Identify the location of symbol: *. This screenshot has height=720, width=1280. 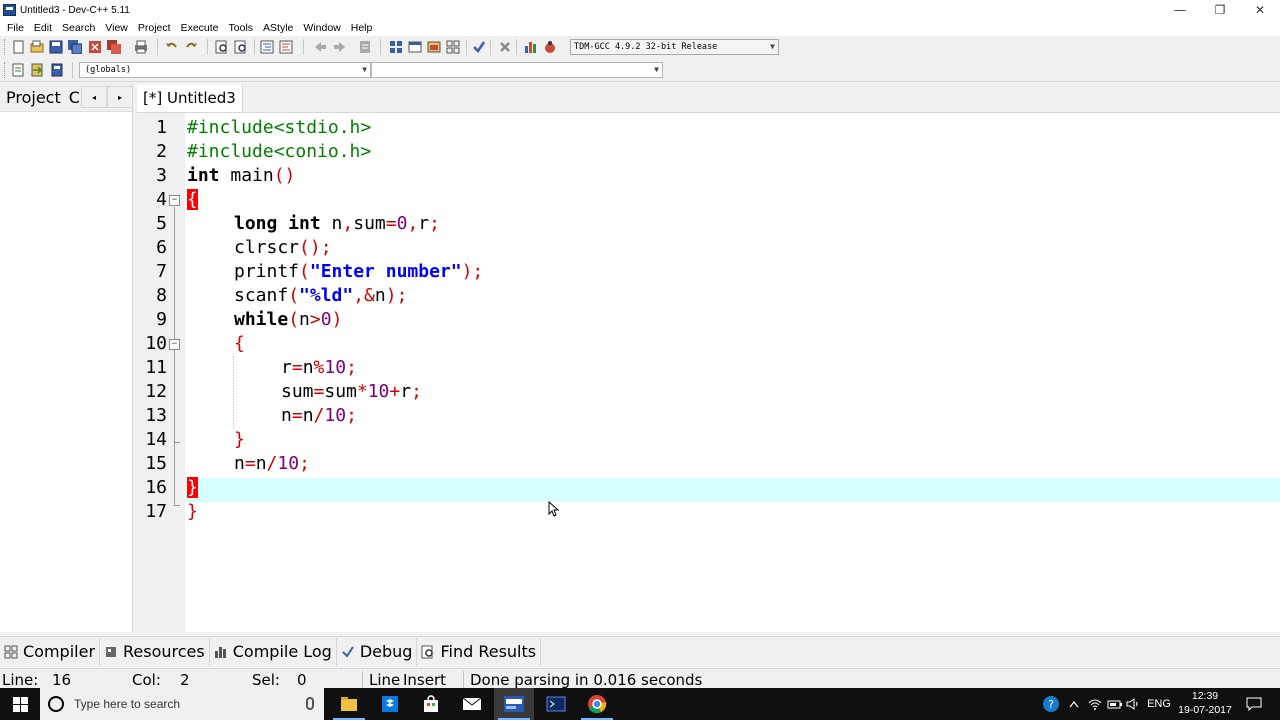
(362, 391).